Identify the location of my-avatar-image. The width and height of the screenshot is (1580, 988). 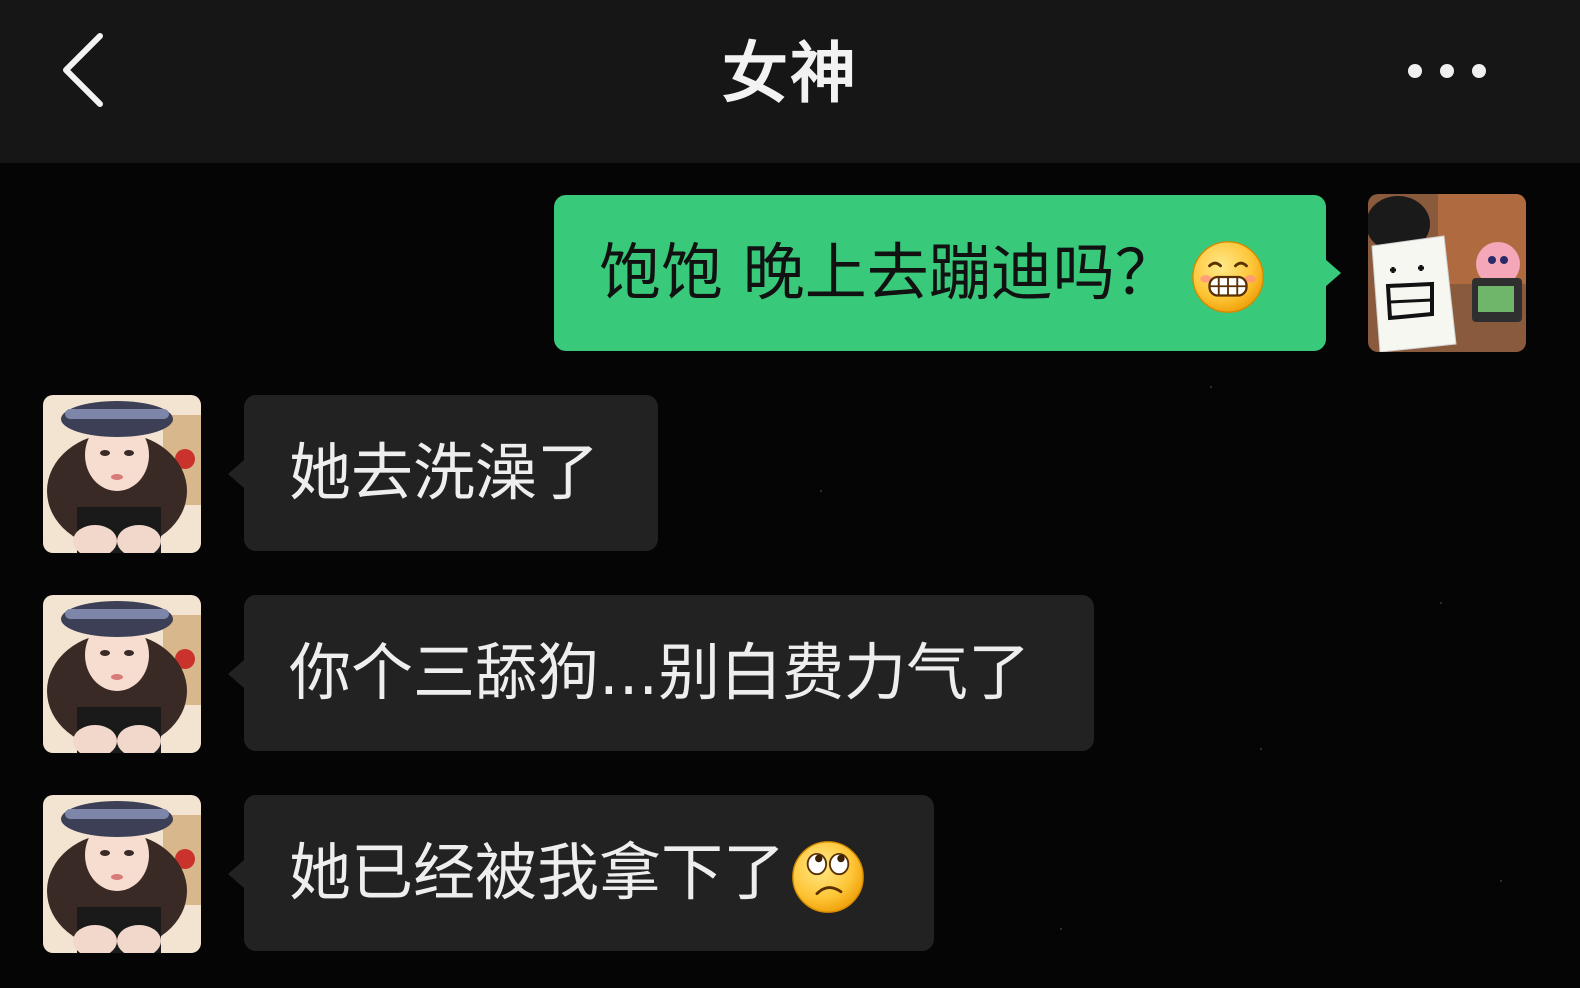
(1447, 273).